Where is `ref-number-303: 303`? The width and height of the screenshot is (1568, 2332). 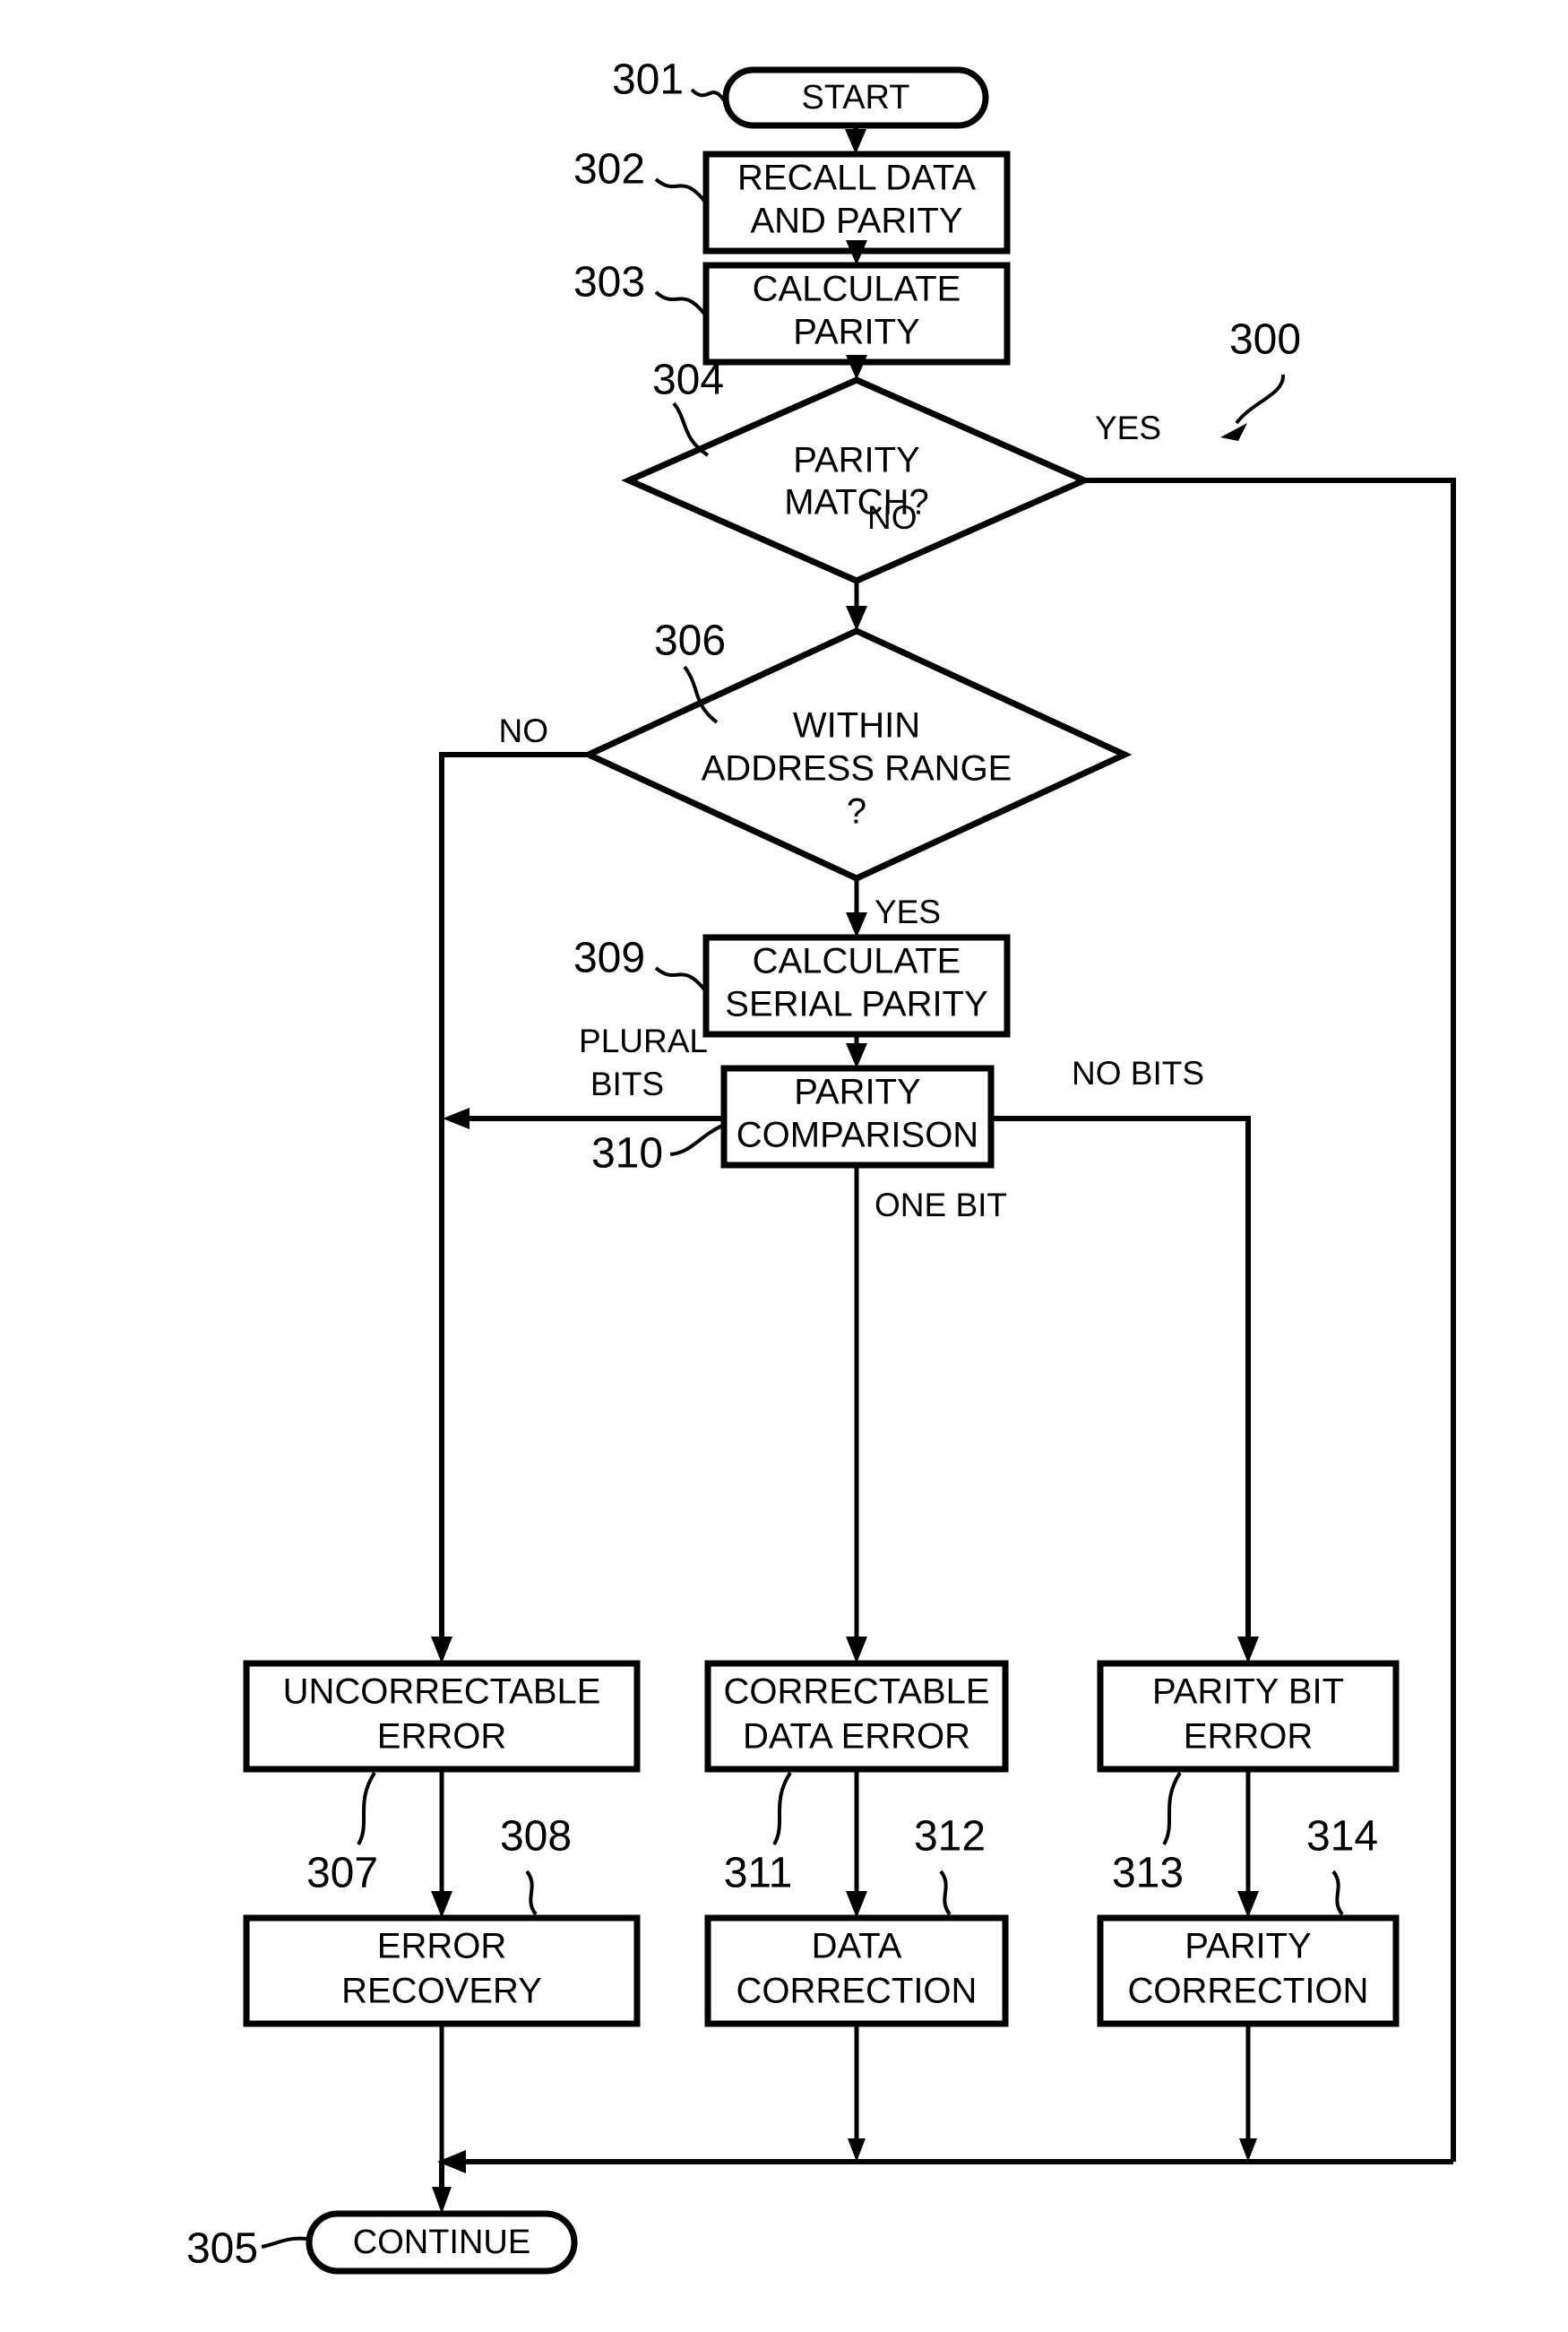
ref-number-303: 303 is located at coordinates (609, 283).